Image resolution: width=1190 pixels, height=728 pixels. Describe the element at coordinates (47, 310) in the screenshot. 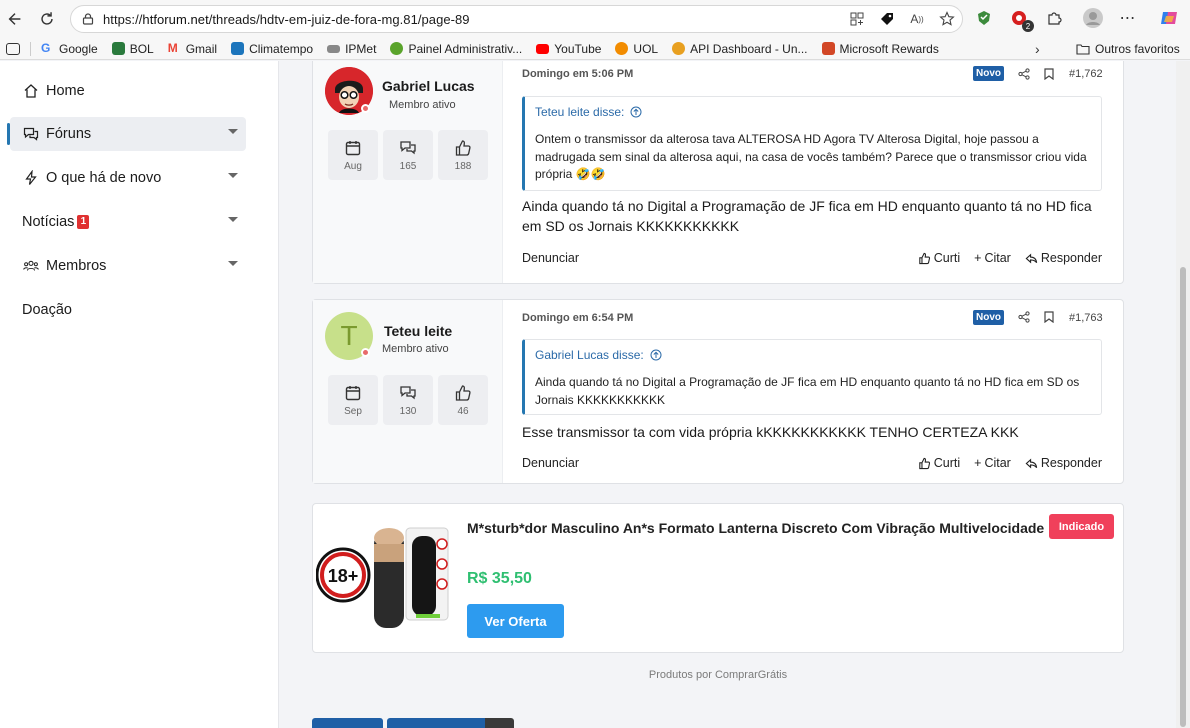

I see `sidebar-item-label: Doação` at that location.